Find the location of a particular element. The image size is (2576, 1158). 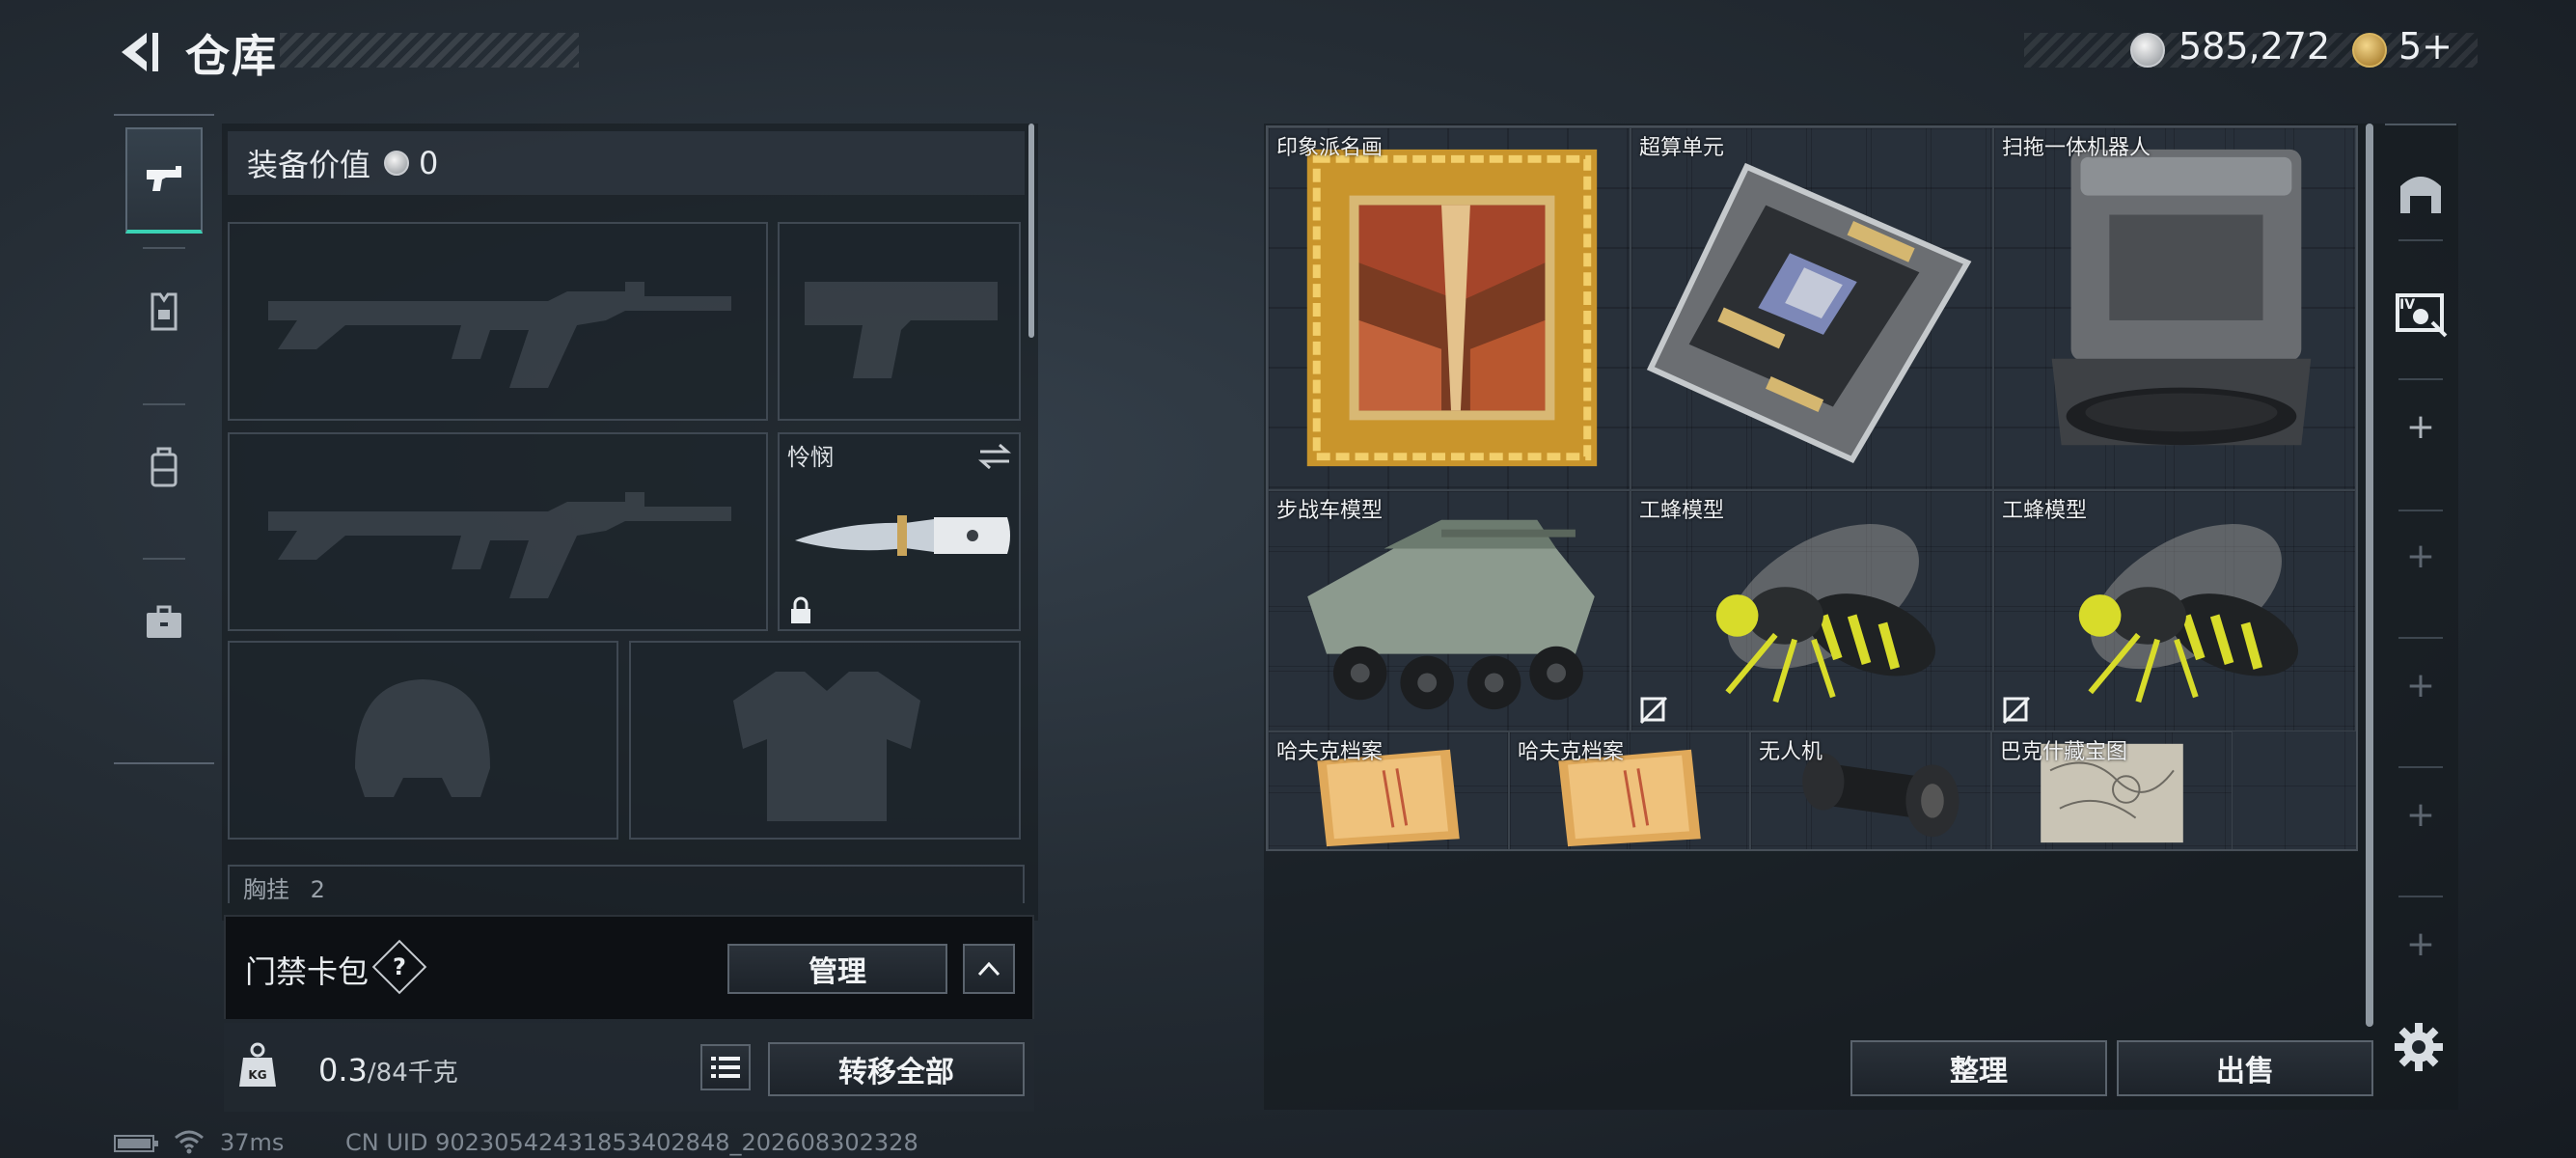

vault-icon is located at coordinates (2421, 195).